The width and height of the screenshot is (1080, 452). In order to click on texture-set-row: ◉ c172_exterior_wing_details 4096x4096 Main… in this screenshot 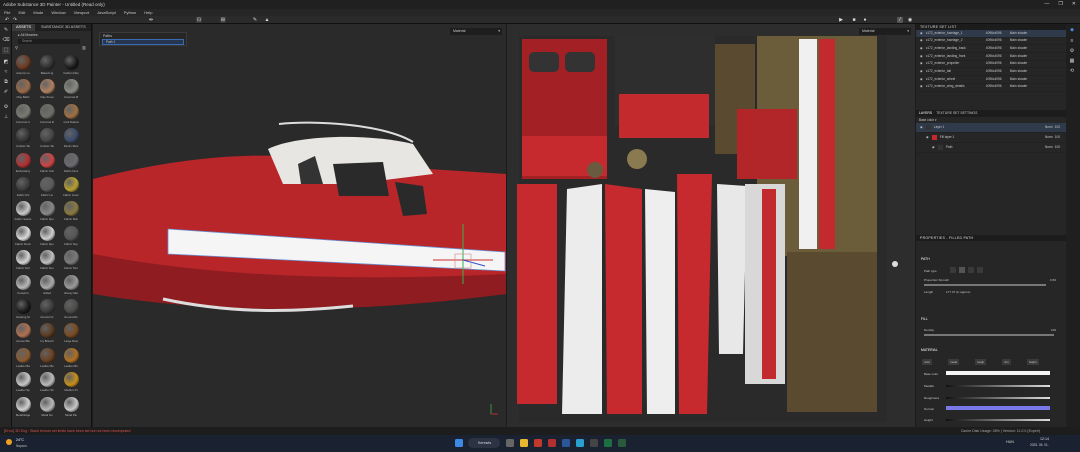, I will do `click(991, 88)`.